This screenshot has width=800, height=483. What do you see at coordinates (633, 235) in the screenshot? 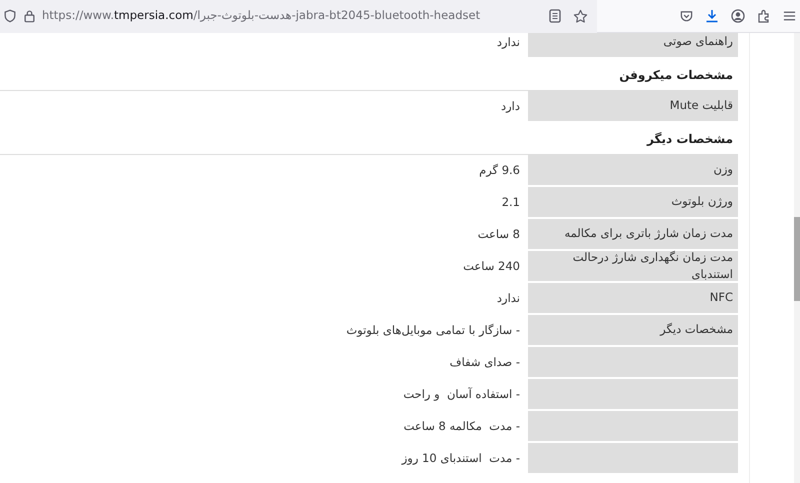
I see `spec-label-cell: مدت زمان شارژ باتری برای مکالمه` at bounding box center [633, 235].